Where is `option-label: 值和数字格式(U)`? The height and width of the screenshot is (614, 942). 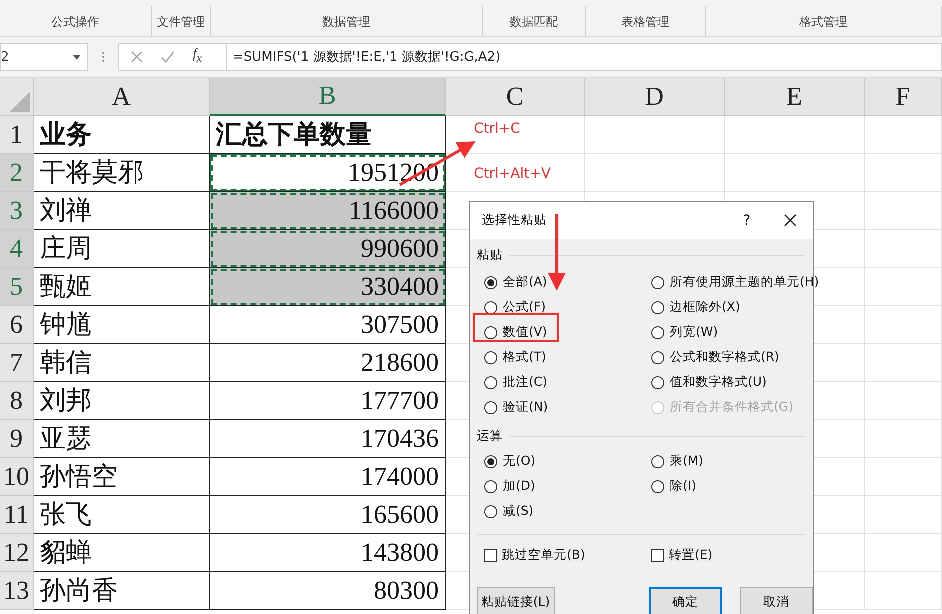 option-label: 值和数字格式(U) is located at coordinates (718, 382).